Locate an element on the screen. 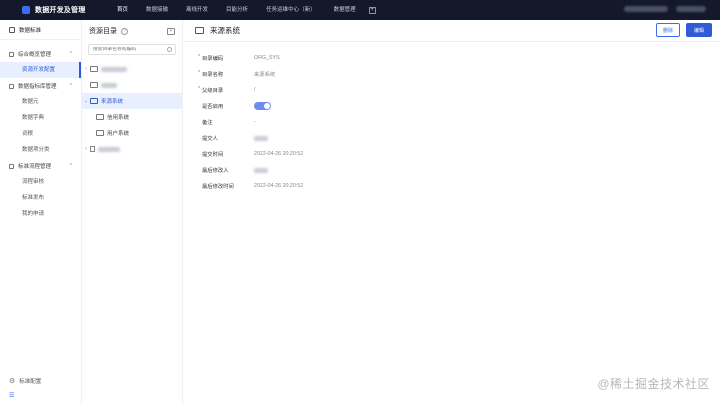 This screenshot has height=405, width=720. group-label: 数据指标库管理 is located at coordinates (37, 87).